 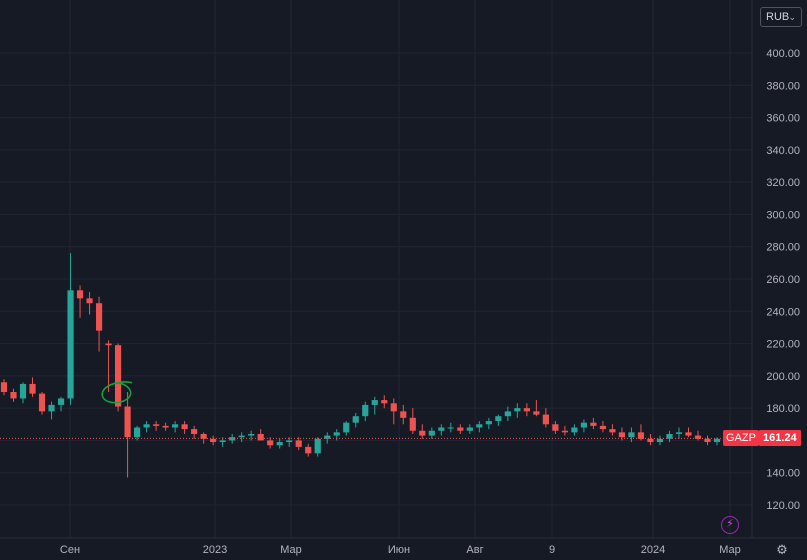 What do you see at coordinates (783, 215) in the screenshot?
I see `y-tick-label: 300.00` at bounding box center [783, 215].